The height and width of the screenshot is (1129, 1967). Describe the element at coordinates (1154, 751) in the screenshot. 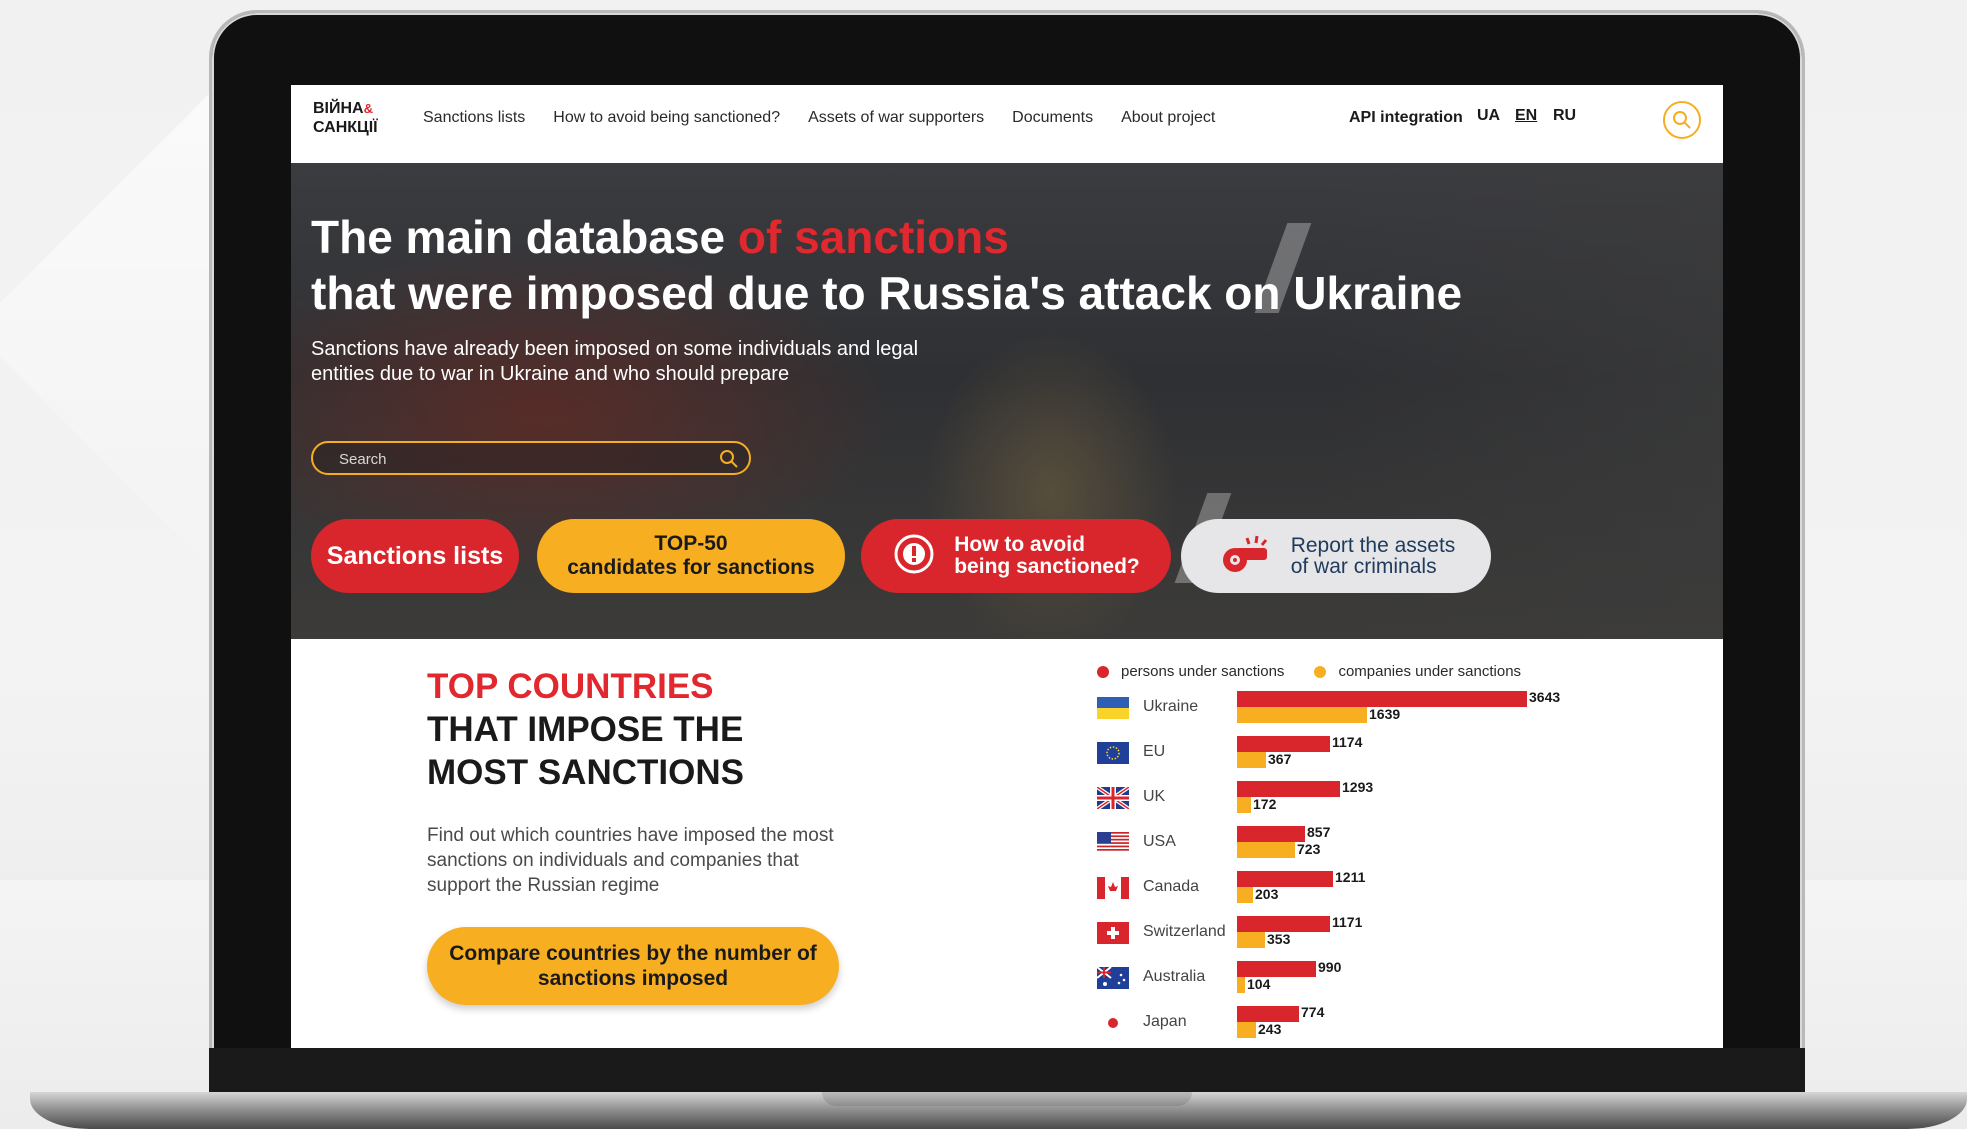

I see `country-label: EU` at that location.